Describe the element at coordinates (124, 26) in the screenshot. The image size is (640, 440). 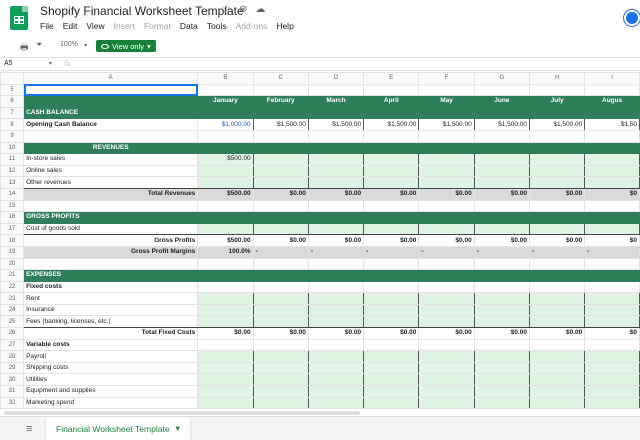
I see `menu-insert: Insert` at that location.